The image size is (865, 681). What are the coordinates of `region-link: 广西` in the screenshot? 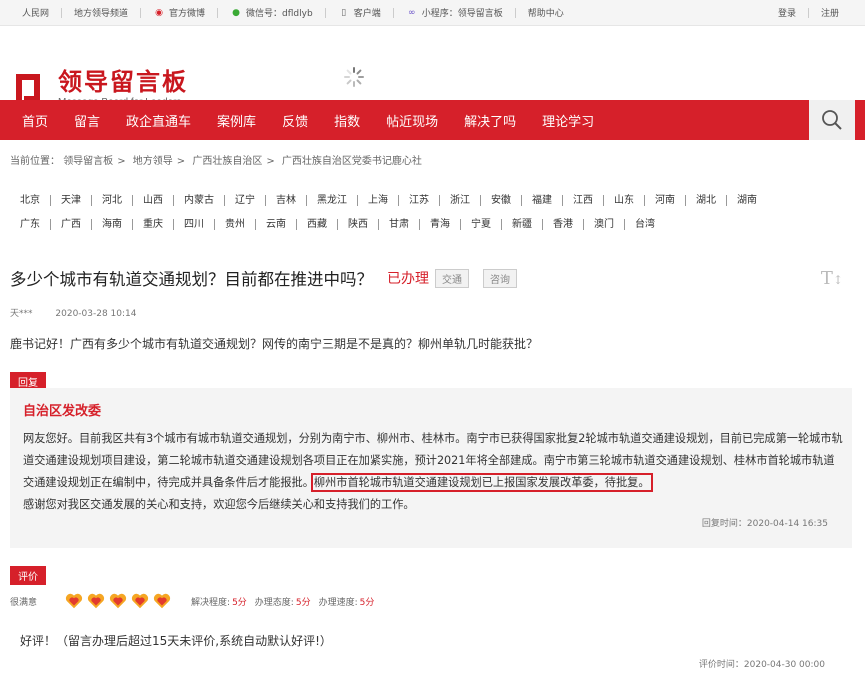 It's located at (71, 224).